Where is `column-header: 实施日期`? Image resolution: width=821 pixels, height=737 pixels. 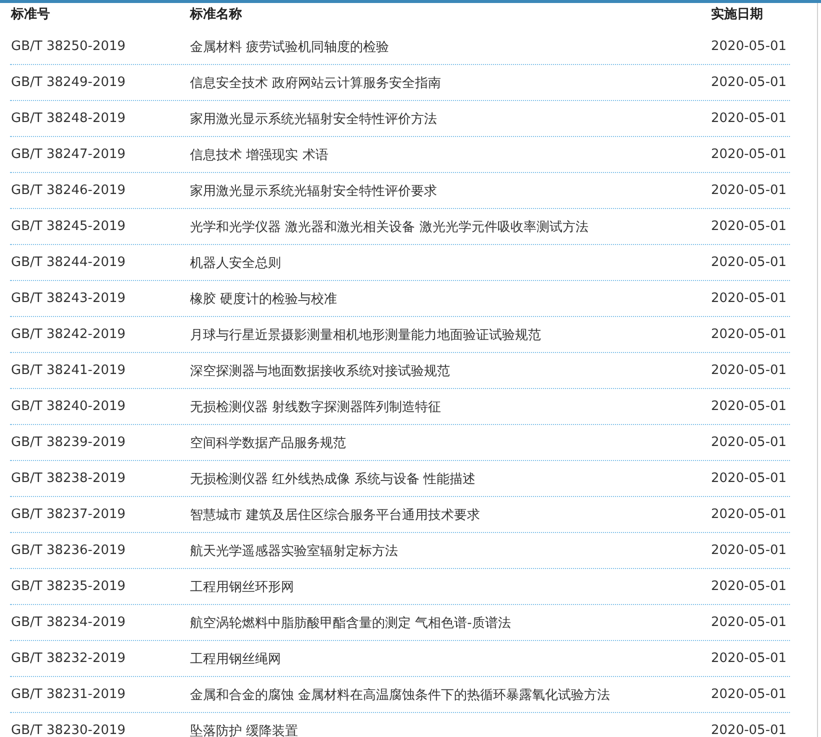 column-header: 实施日期 is located at coordinates (737, 14).